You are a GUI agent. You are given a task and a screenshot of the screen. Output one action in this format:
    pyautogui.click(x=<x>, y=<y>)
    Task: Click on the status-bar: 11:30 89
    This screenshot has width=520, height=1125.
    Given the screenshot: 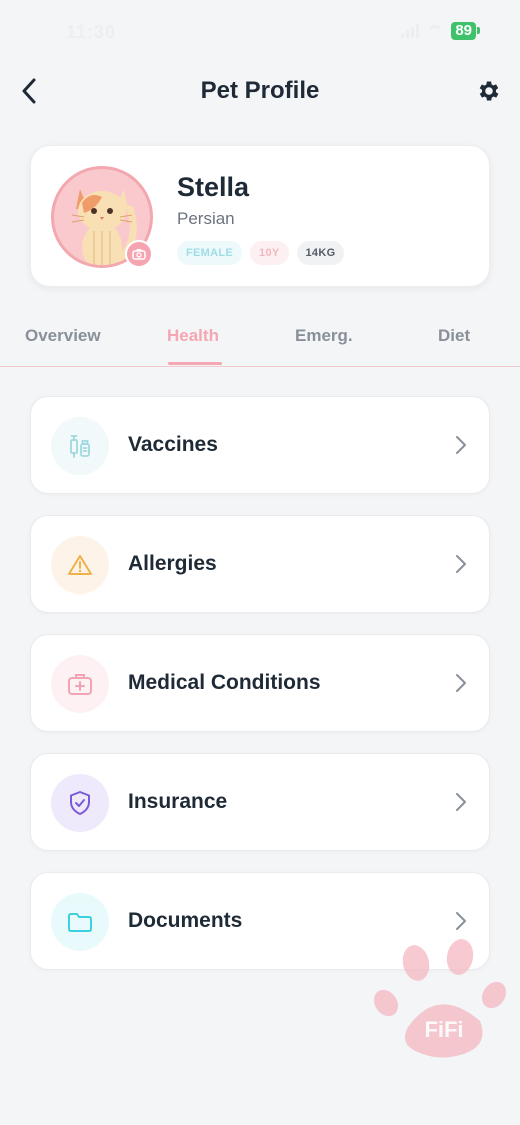 What is the action you would take?
    pyautogui.click(x=260, y=31)
    